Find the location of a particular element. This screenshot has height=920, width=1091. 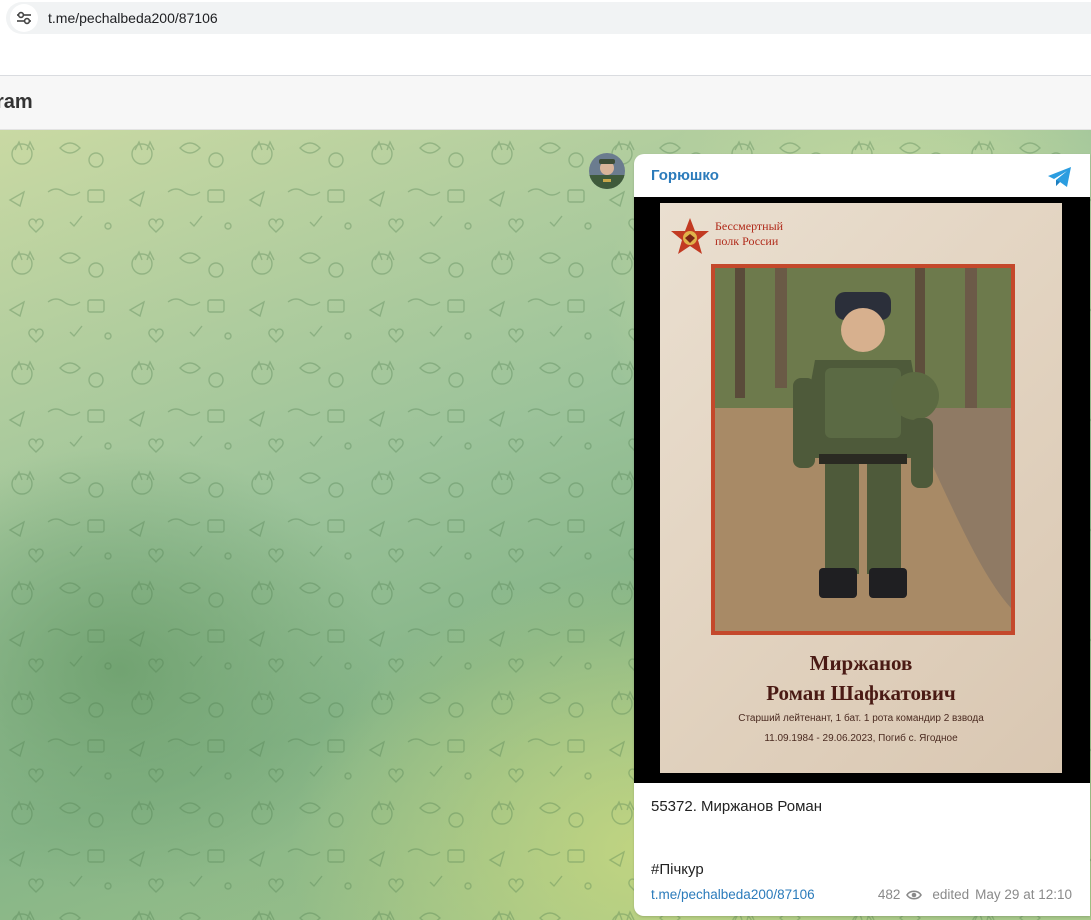

tune-icon is located at coordinates (24, 18).